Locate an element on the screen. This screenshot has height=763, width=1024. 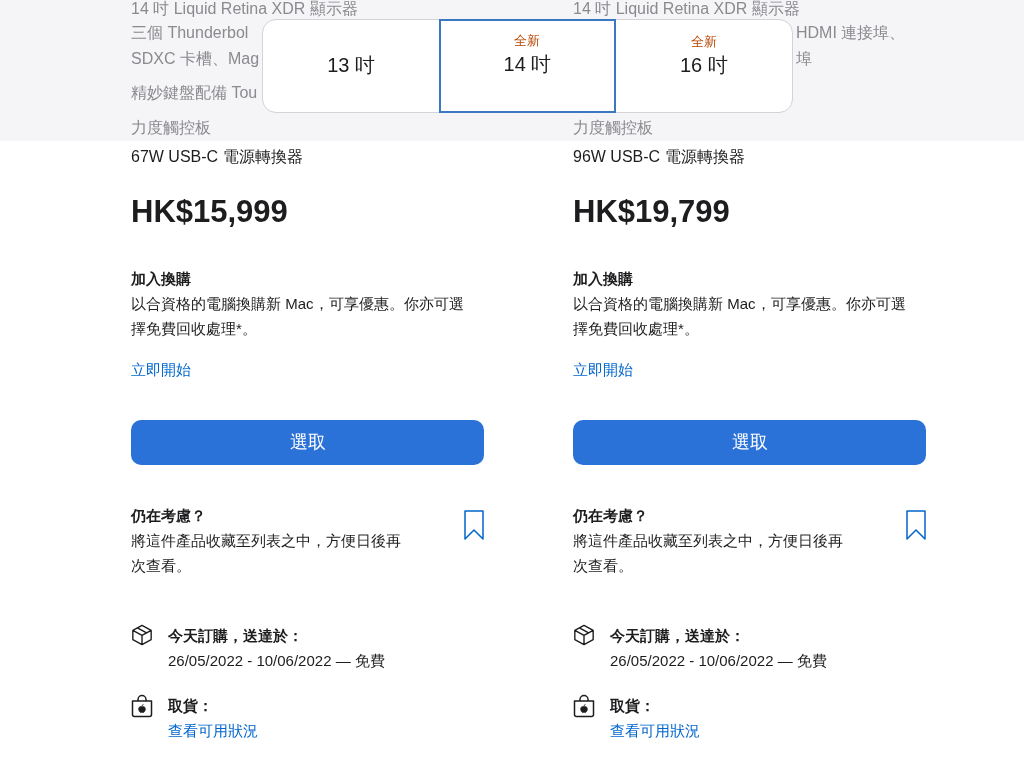
spec-text: 埠 is located at coordinates (804, 59).